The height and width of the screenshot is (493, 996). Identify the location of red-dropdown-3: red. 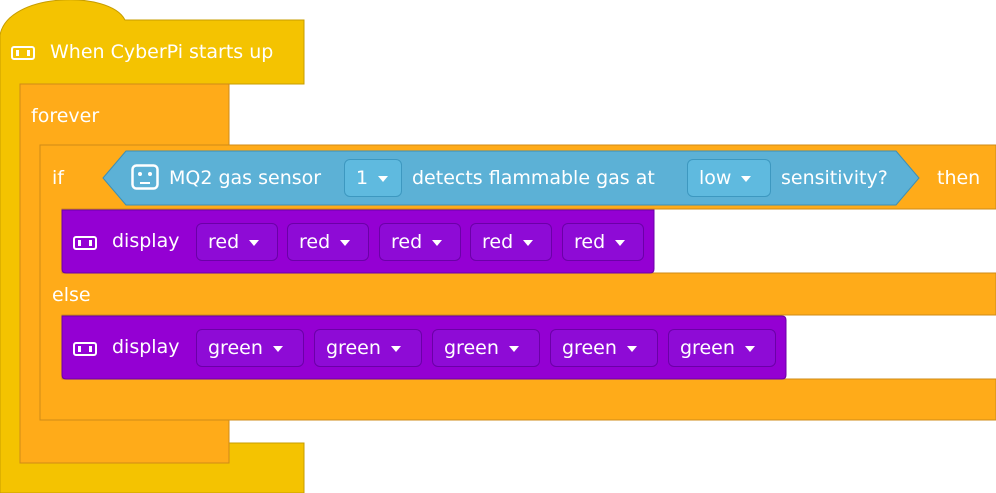
(420, 242).